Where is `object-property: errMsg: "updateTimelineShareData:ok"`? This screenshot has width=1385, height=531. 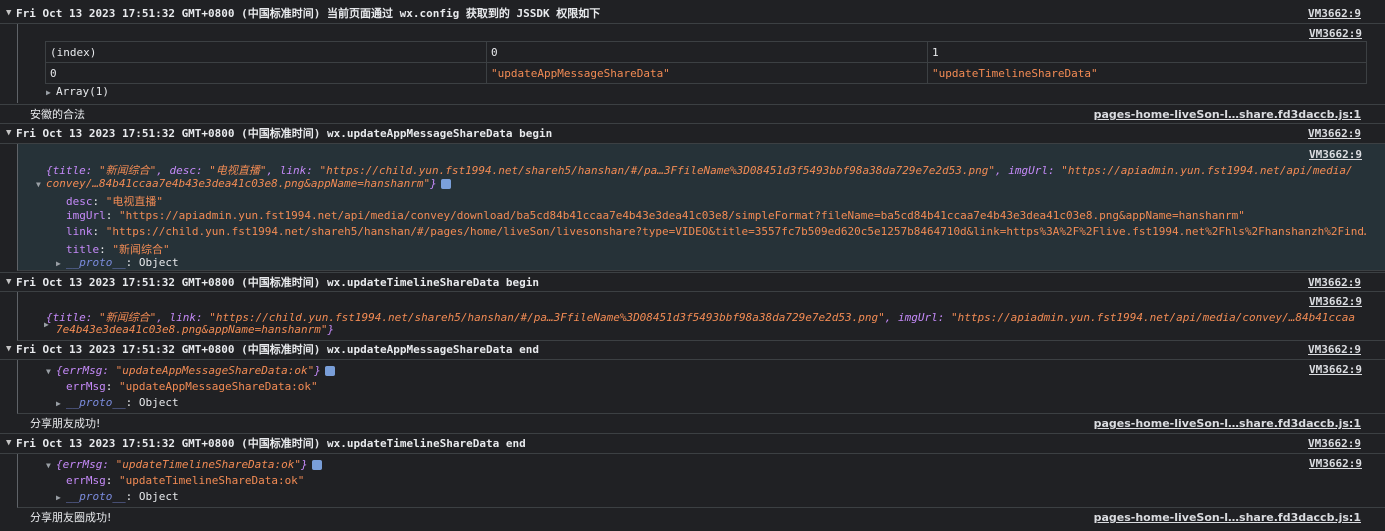
object-property: errMsg: "updateTimelineShareData:ok" is located at coordinates (185, 480).